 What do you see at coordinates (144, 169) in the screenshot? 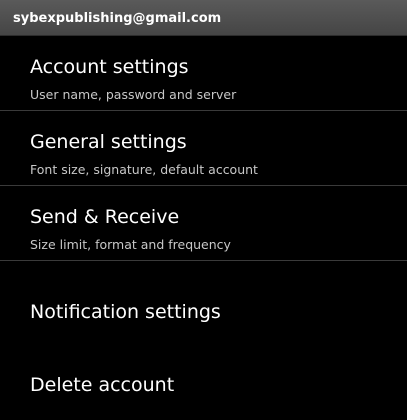
I see `general-settings-subtitle: Font size, signature, default account` at bounding box center [144, 169].